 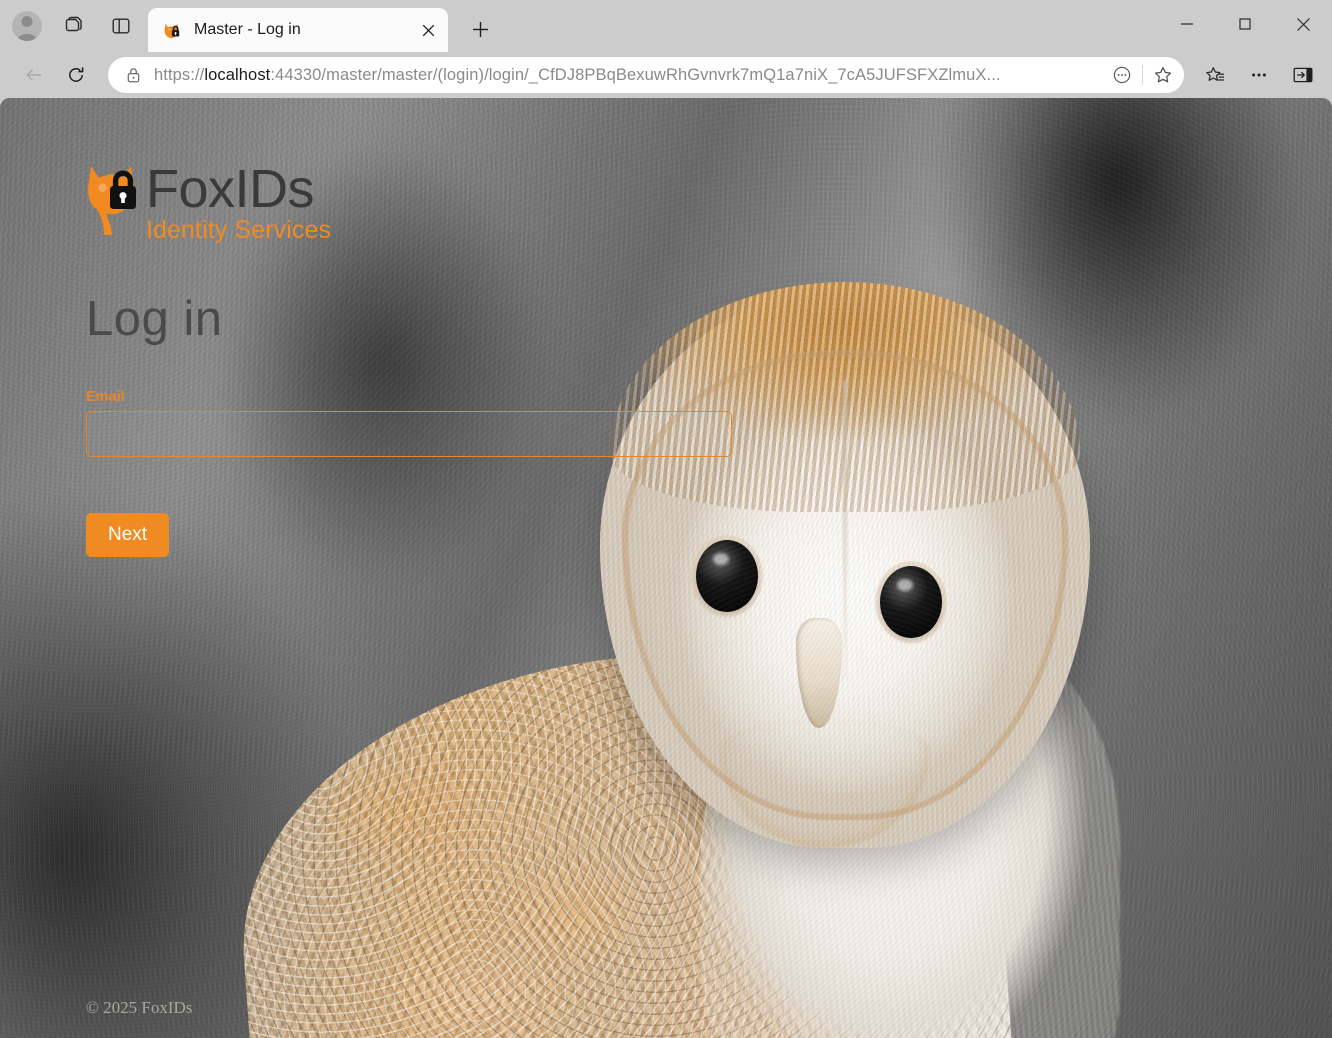 What do you see at coordinates (139, 1007) in the screenshot?
I see `copyright-footer: © 2025 FoxIDs` at bounding box center [139, 1007].